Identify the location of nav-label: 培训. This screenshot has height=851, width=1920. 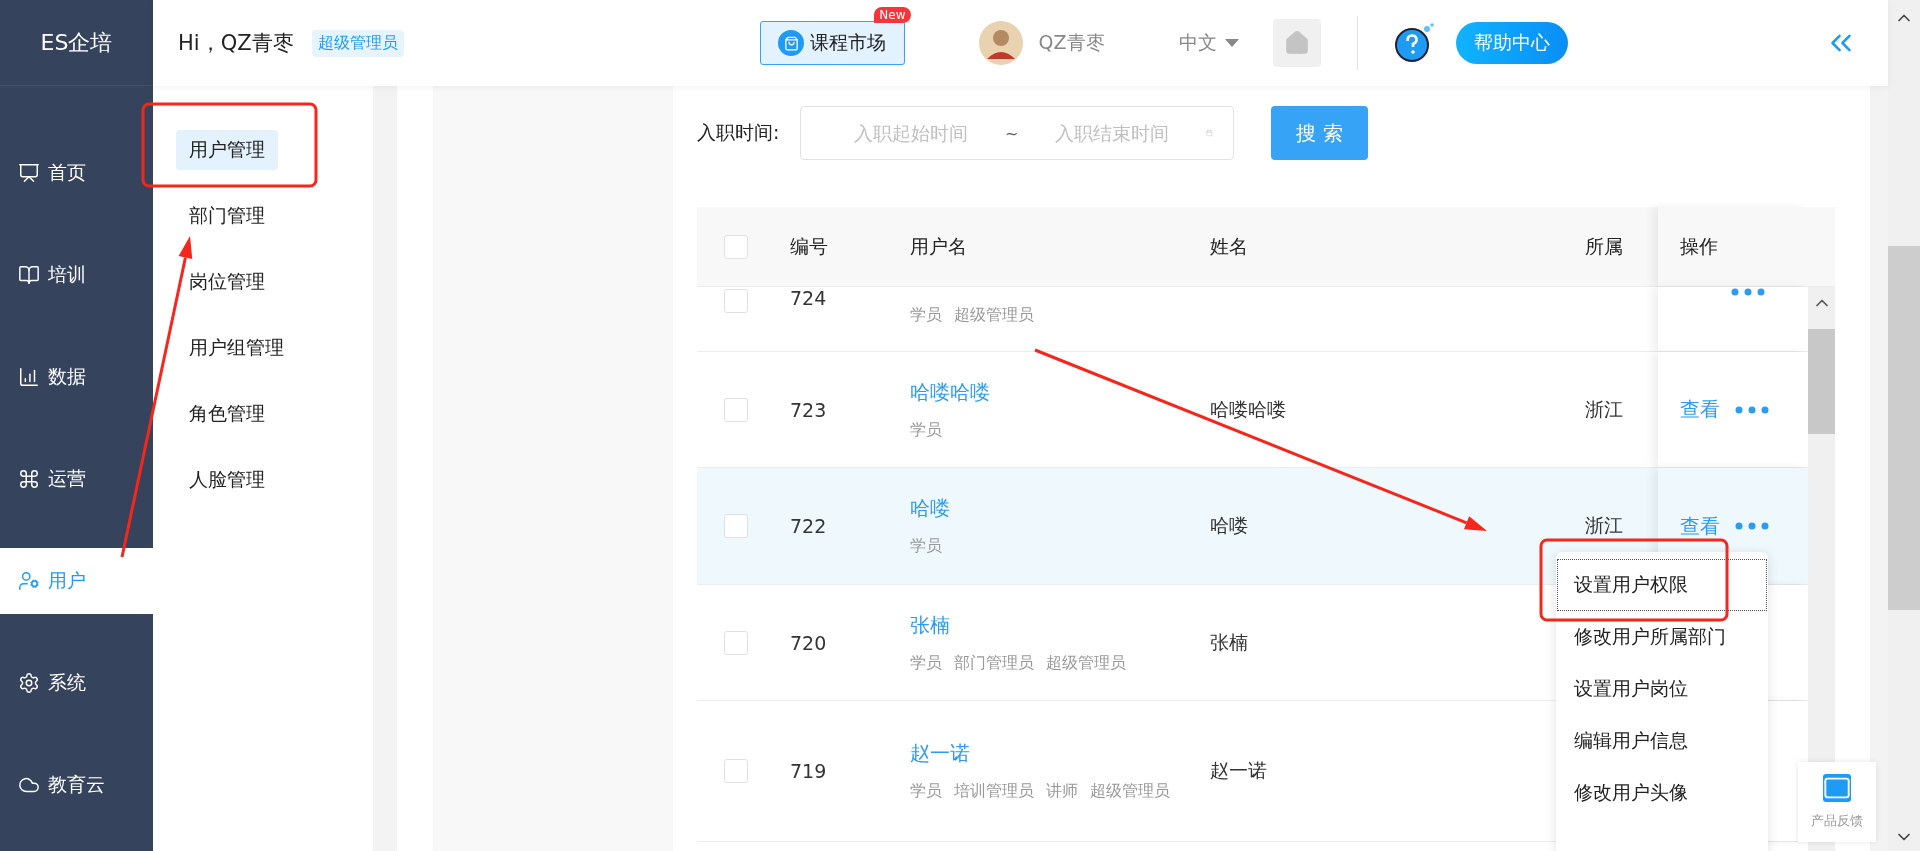
(67, 274).